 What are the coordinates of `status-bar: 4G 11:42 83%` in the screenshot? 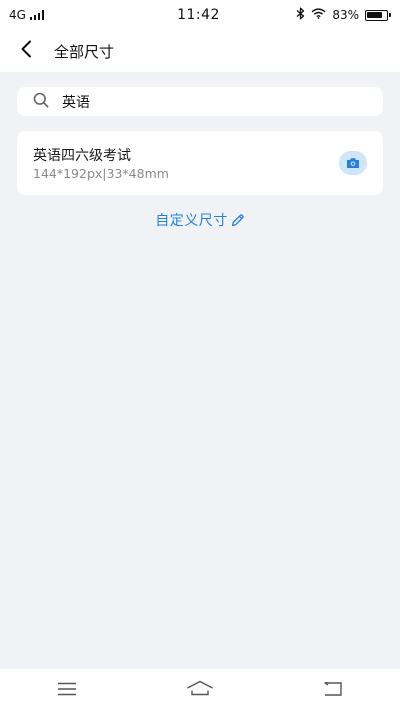 It's located at (200, 15).